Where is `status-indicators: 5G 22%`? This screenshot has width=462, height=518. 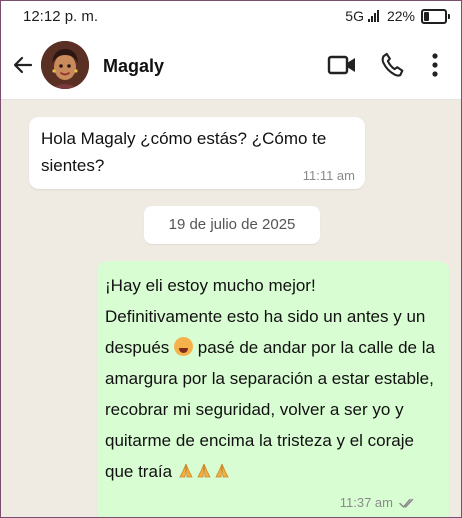 status-indicators: 5G 22% is located at coordinates (397, 16).